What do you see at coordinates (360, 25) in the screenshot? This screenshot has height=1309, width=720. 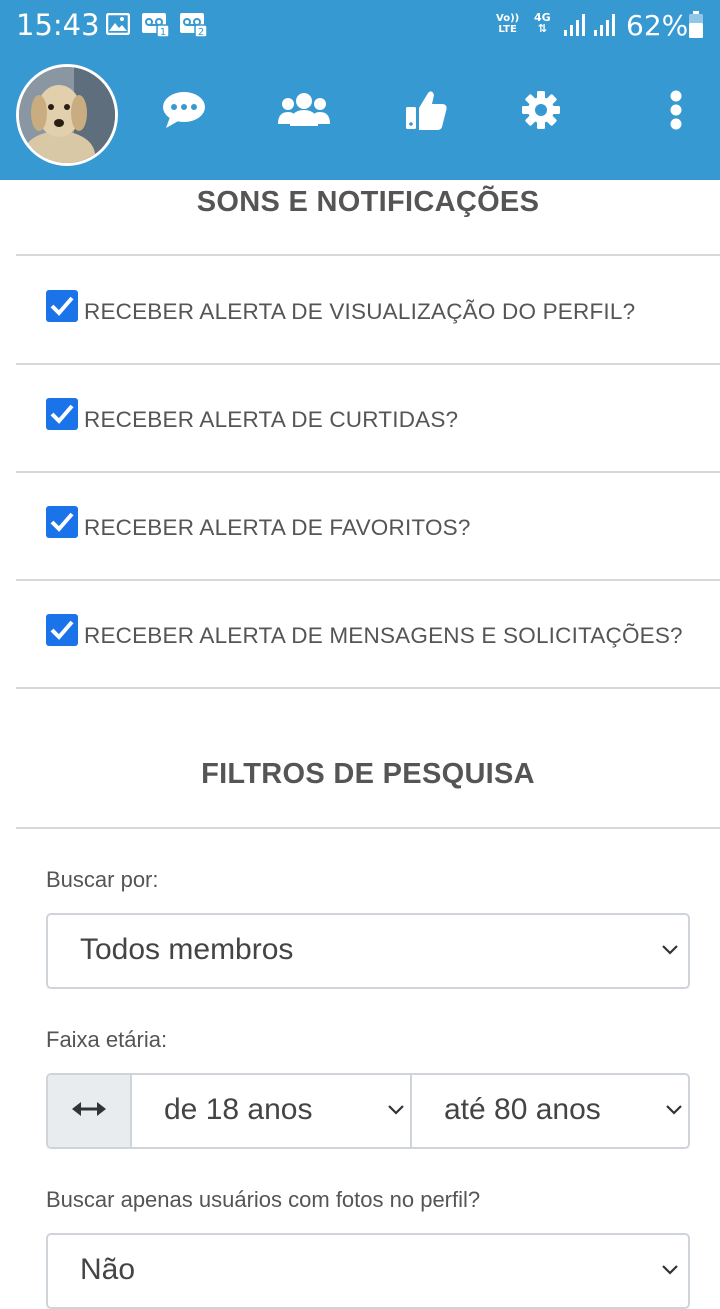 I see `status-bar: 15:43 1 2 Vo)) LTE 4G ⇅ 62%` at bounding box center [360, 25].